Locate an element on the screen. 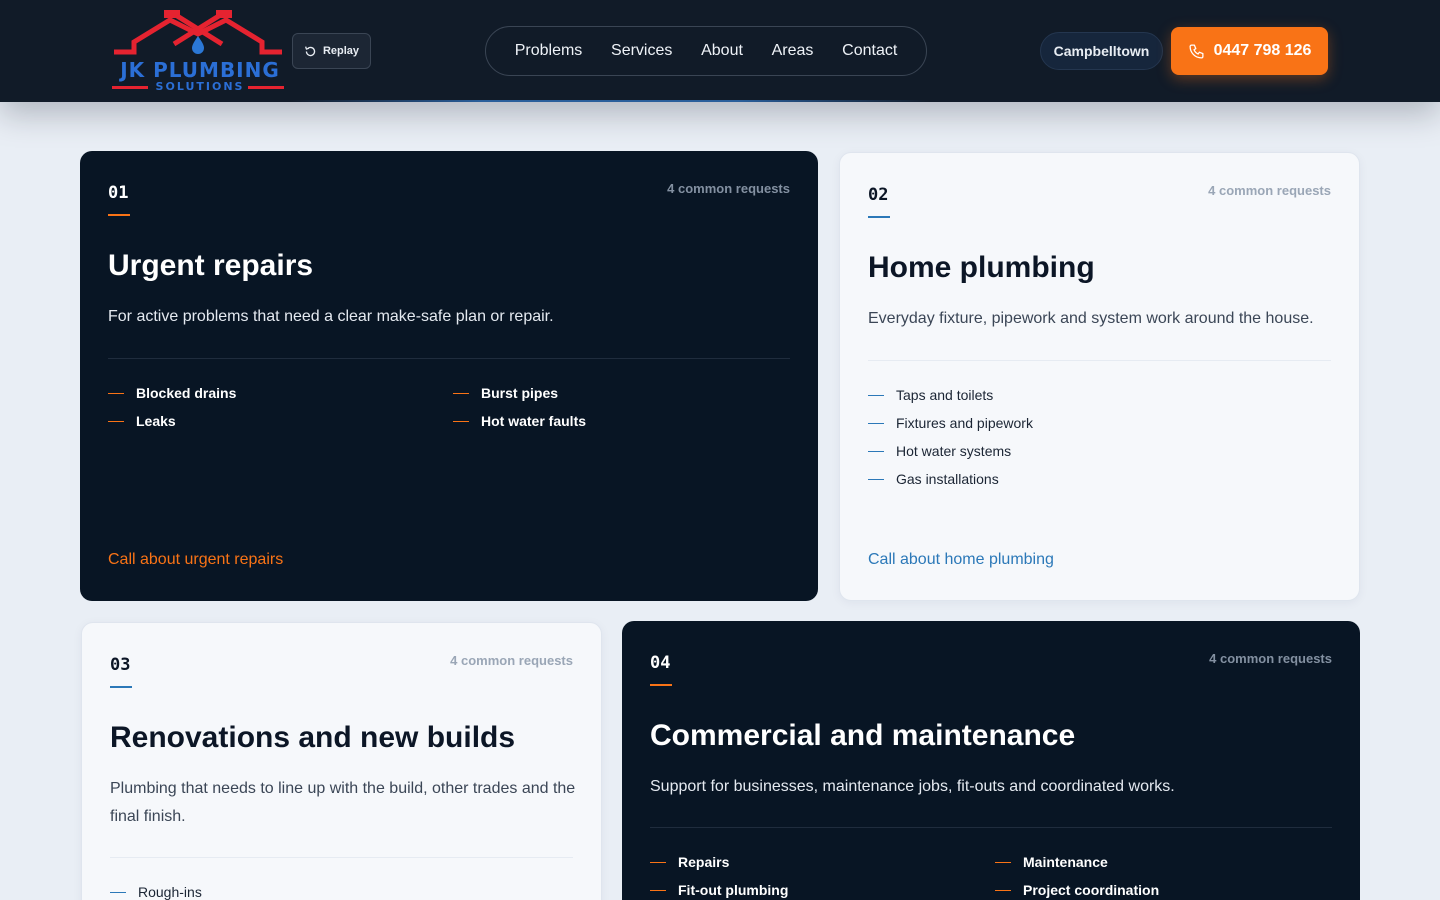  location-pill: Campbelltown is located at coordinates (1101, 51).